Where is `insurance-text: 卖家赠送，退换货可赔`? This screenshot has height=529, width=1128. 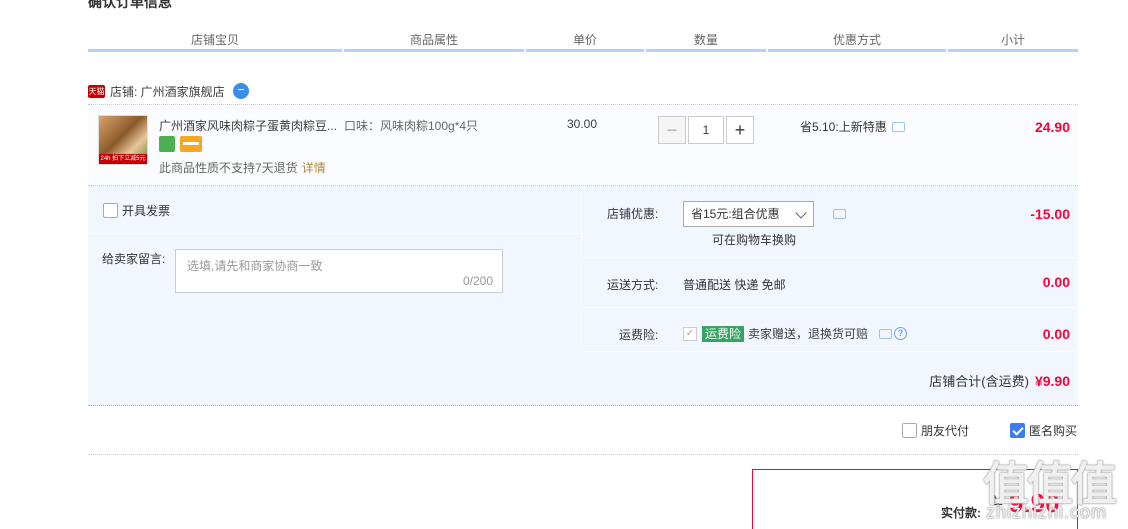 insurance-text: 卖家赠送，退换货可赔 is located at coordinates (808, 334).